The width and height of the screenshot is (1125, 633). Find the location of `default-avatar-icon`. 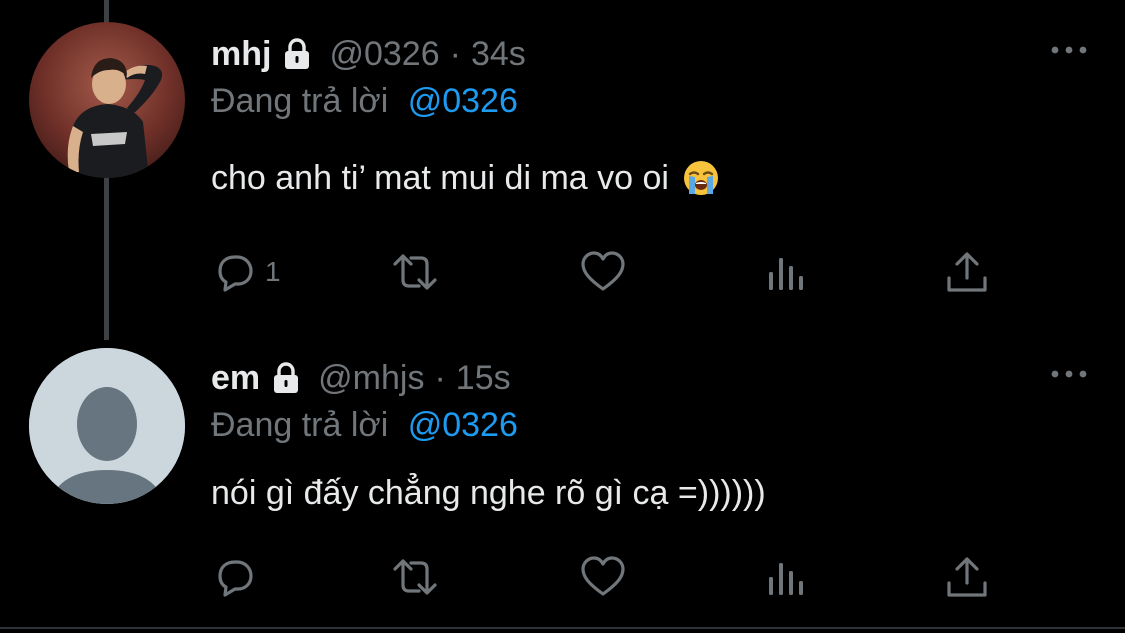

default-avatar-icon is located at coordinates (107, 426).